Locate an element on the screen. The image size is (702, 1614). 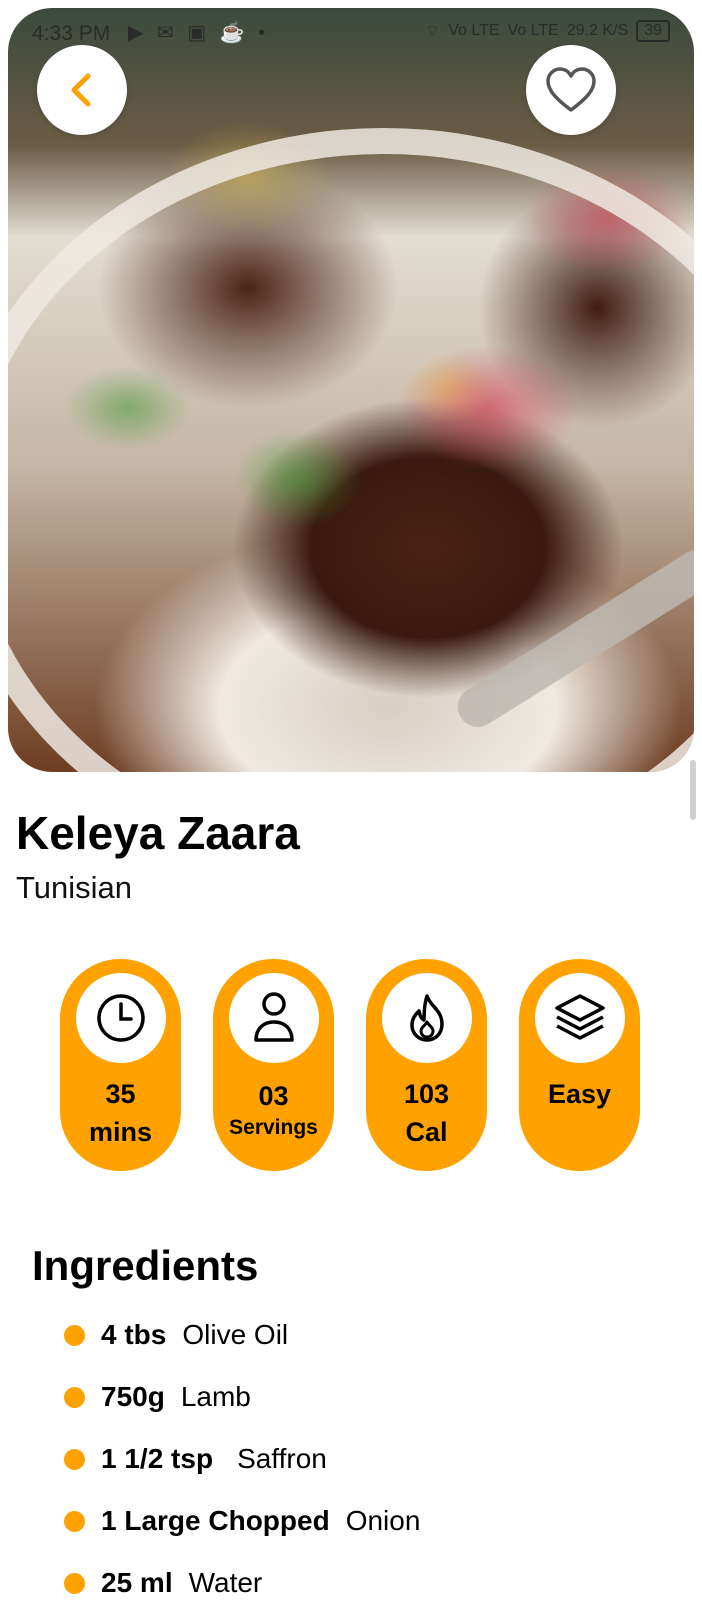
stat-difficulty-label: Easy is located at coordinates (579, 1094).